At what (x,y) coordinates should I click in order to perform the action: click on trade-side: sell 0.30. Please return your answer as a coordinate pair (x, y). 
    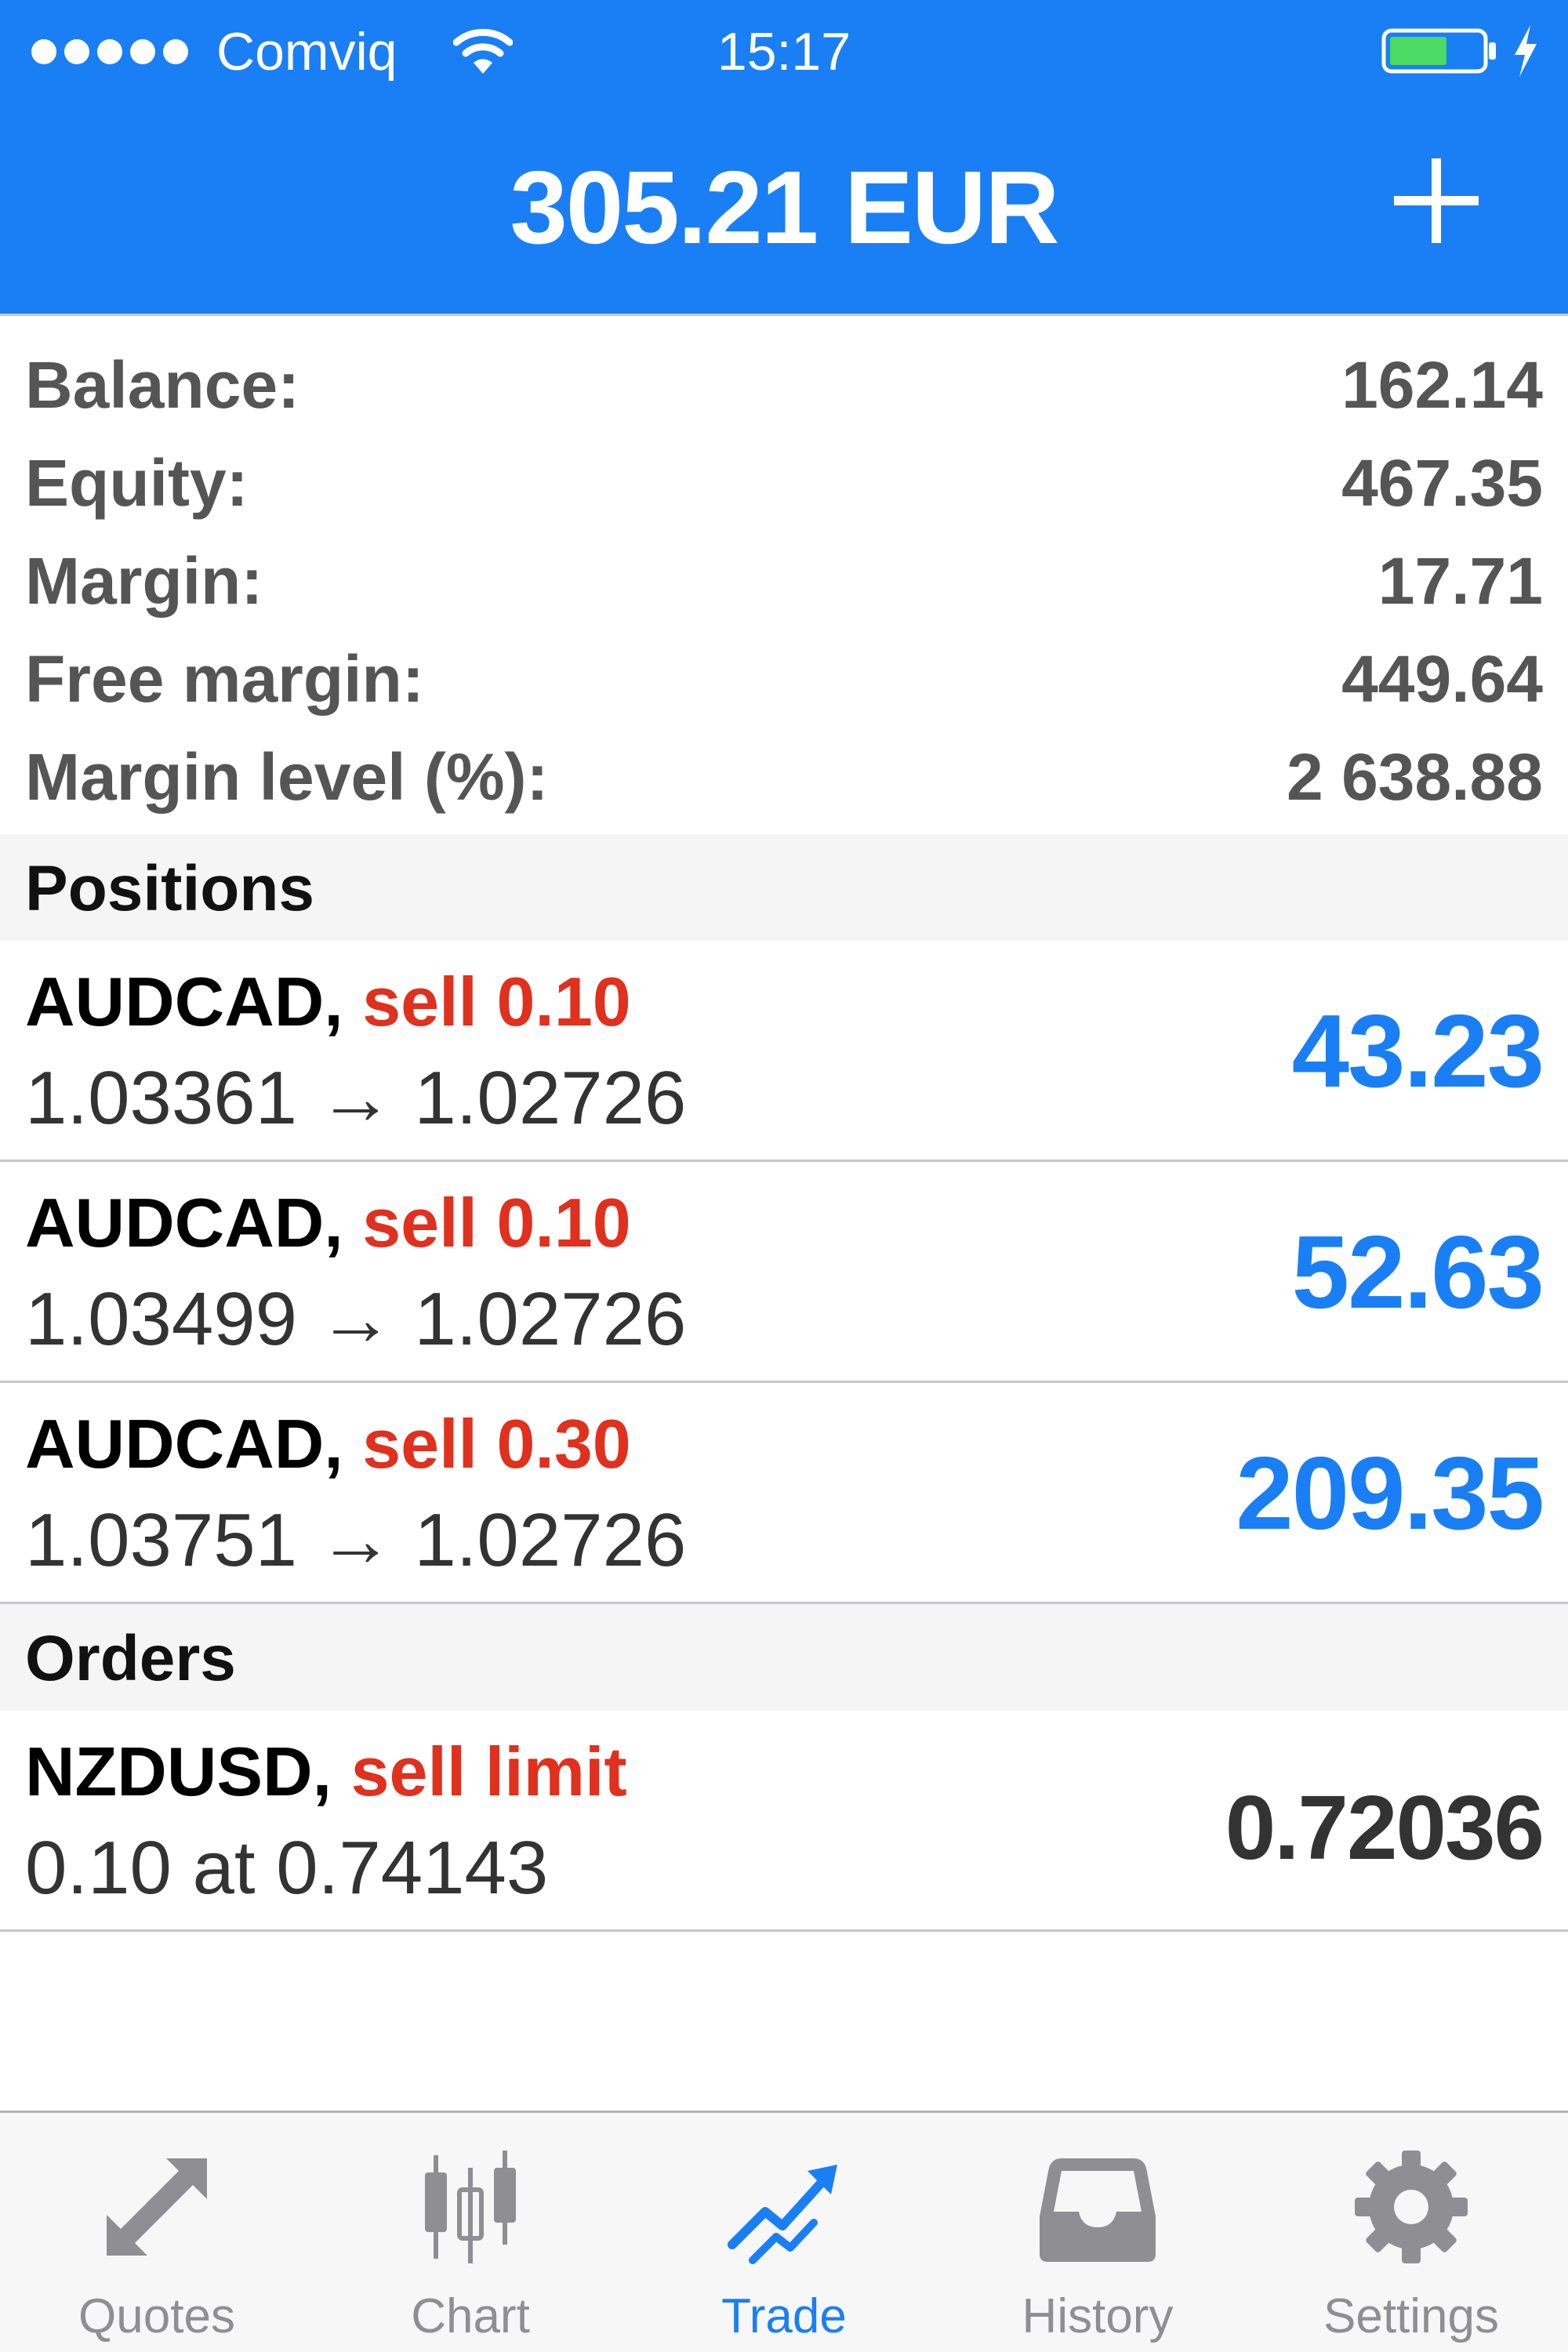
    Looking at the image, I should click on (496, 1444).